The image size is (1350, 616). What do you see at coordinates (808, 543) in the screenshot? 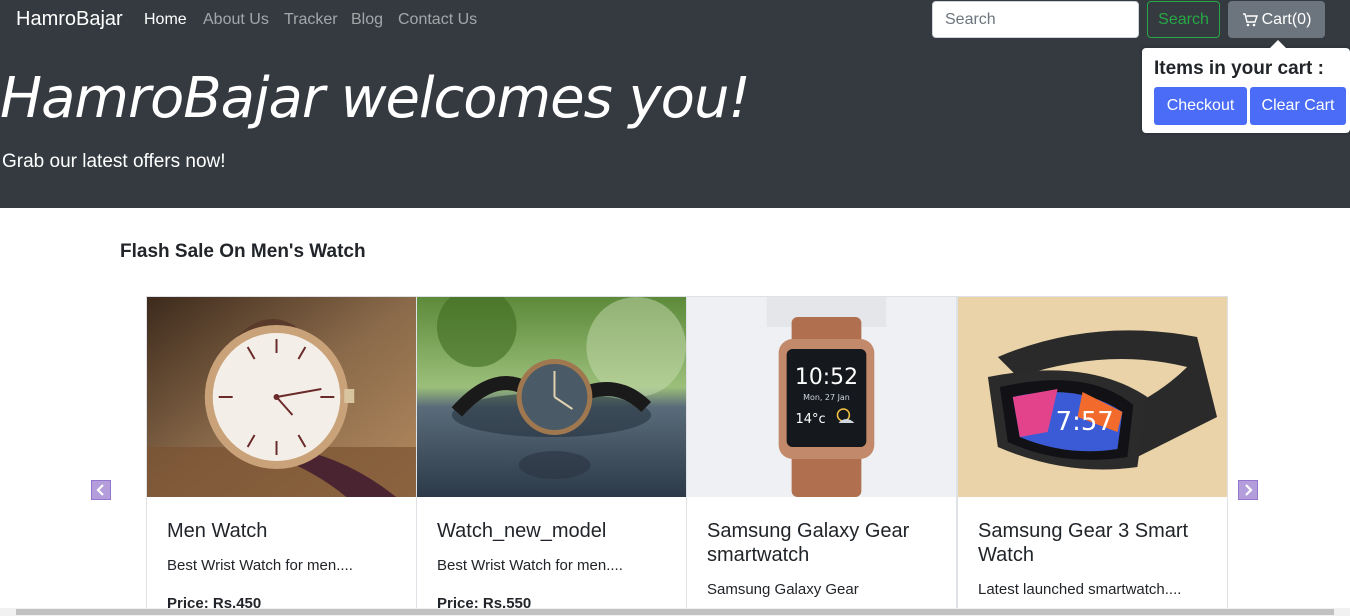
I see `product-name: Samsung Galaxy Gear smartwatch` at bounding box center [808, 543].